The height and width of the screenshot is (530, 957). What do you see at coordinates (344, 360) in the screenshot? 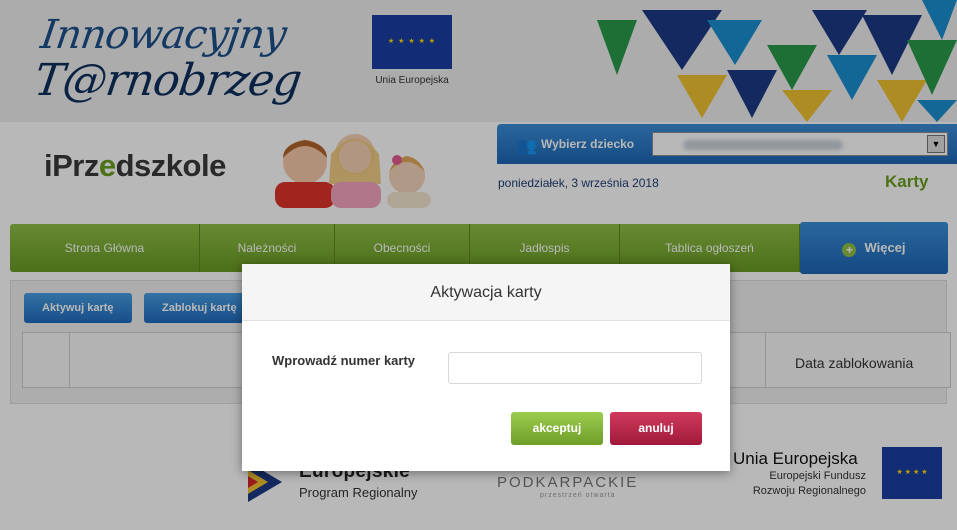
I see `card-number-label: Wprowadź numer karty` at bounding box center [344, 360].